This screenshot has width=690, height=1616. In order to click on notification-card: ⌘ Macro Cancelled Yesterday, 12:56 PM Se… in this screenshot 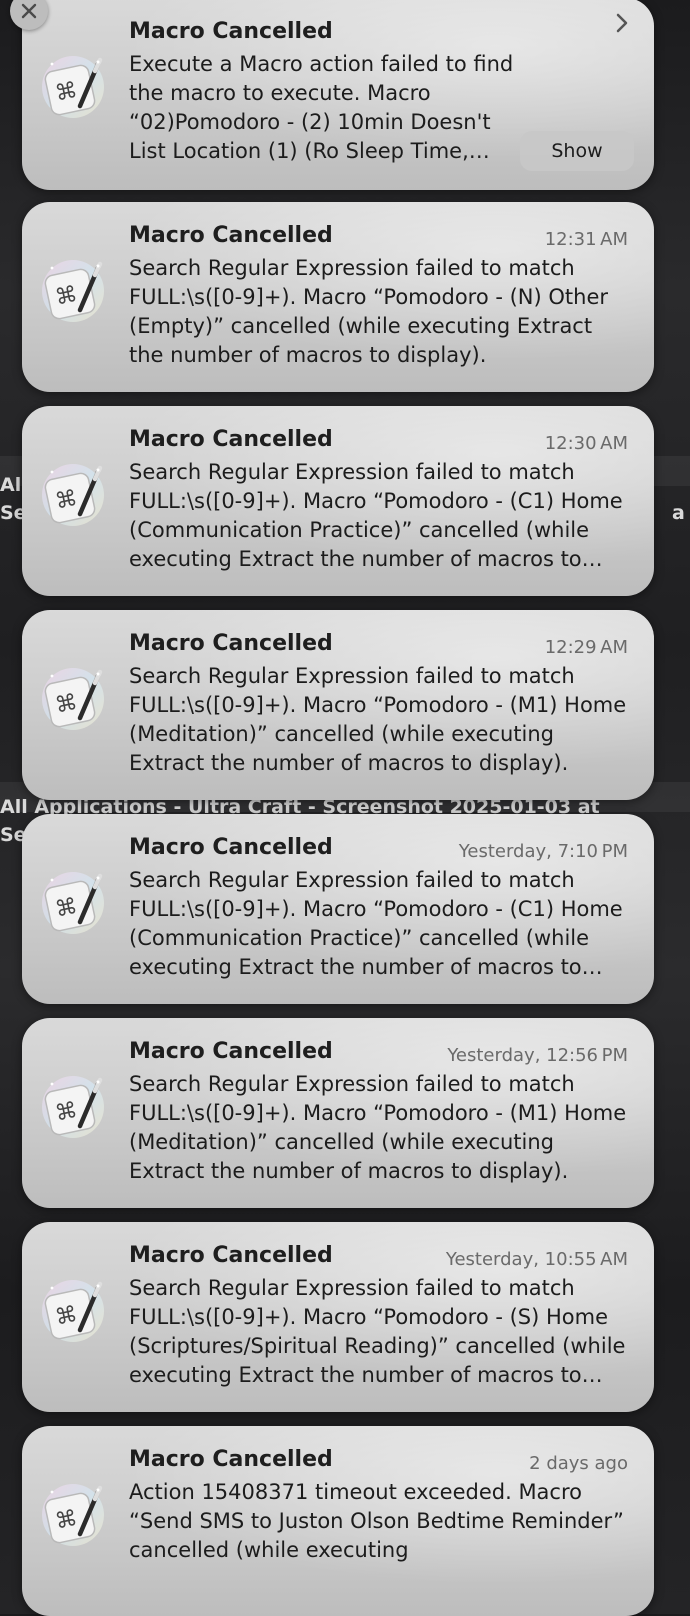, I will do `click(338, 1113)`.